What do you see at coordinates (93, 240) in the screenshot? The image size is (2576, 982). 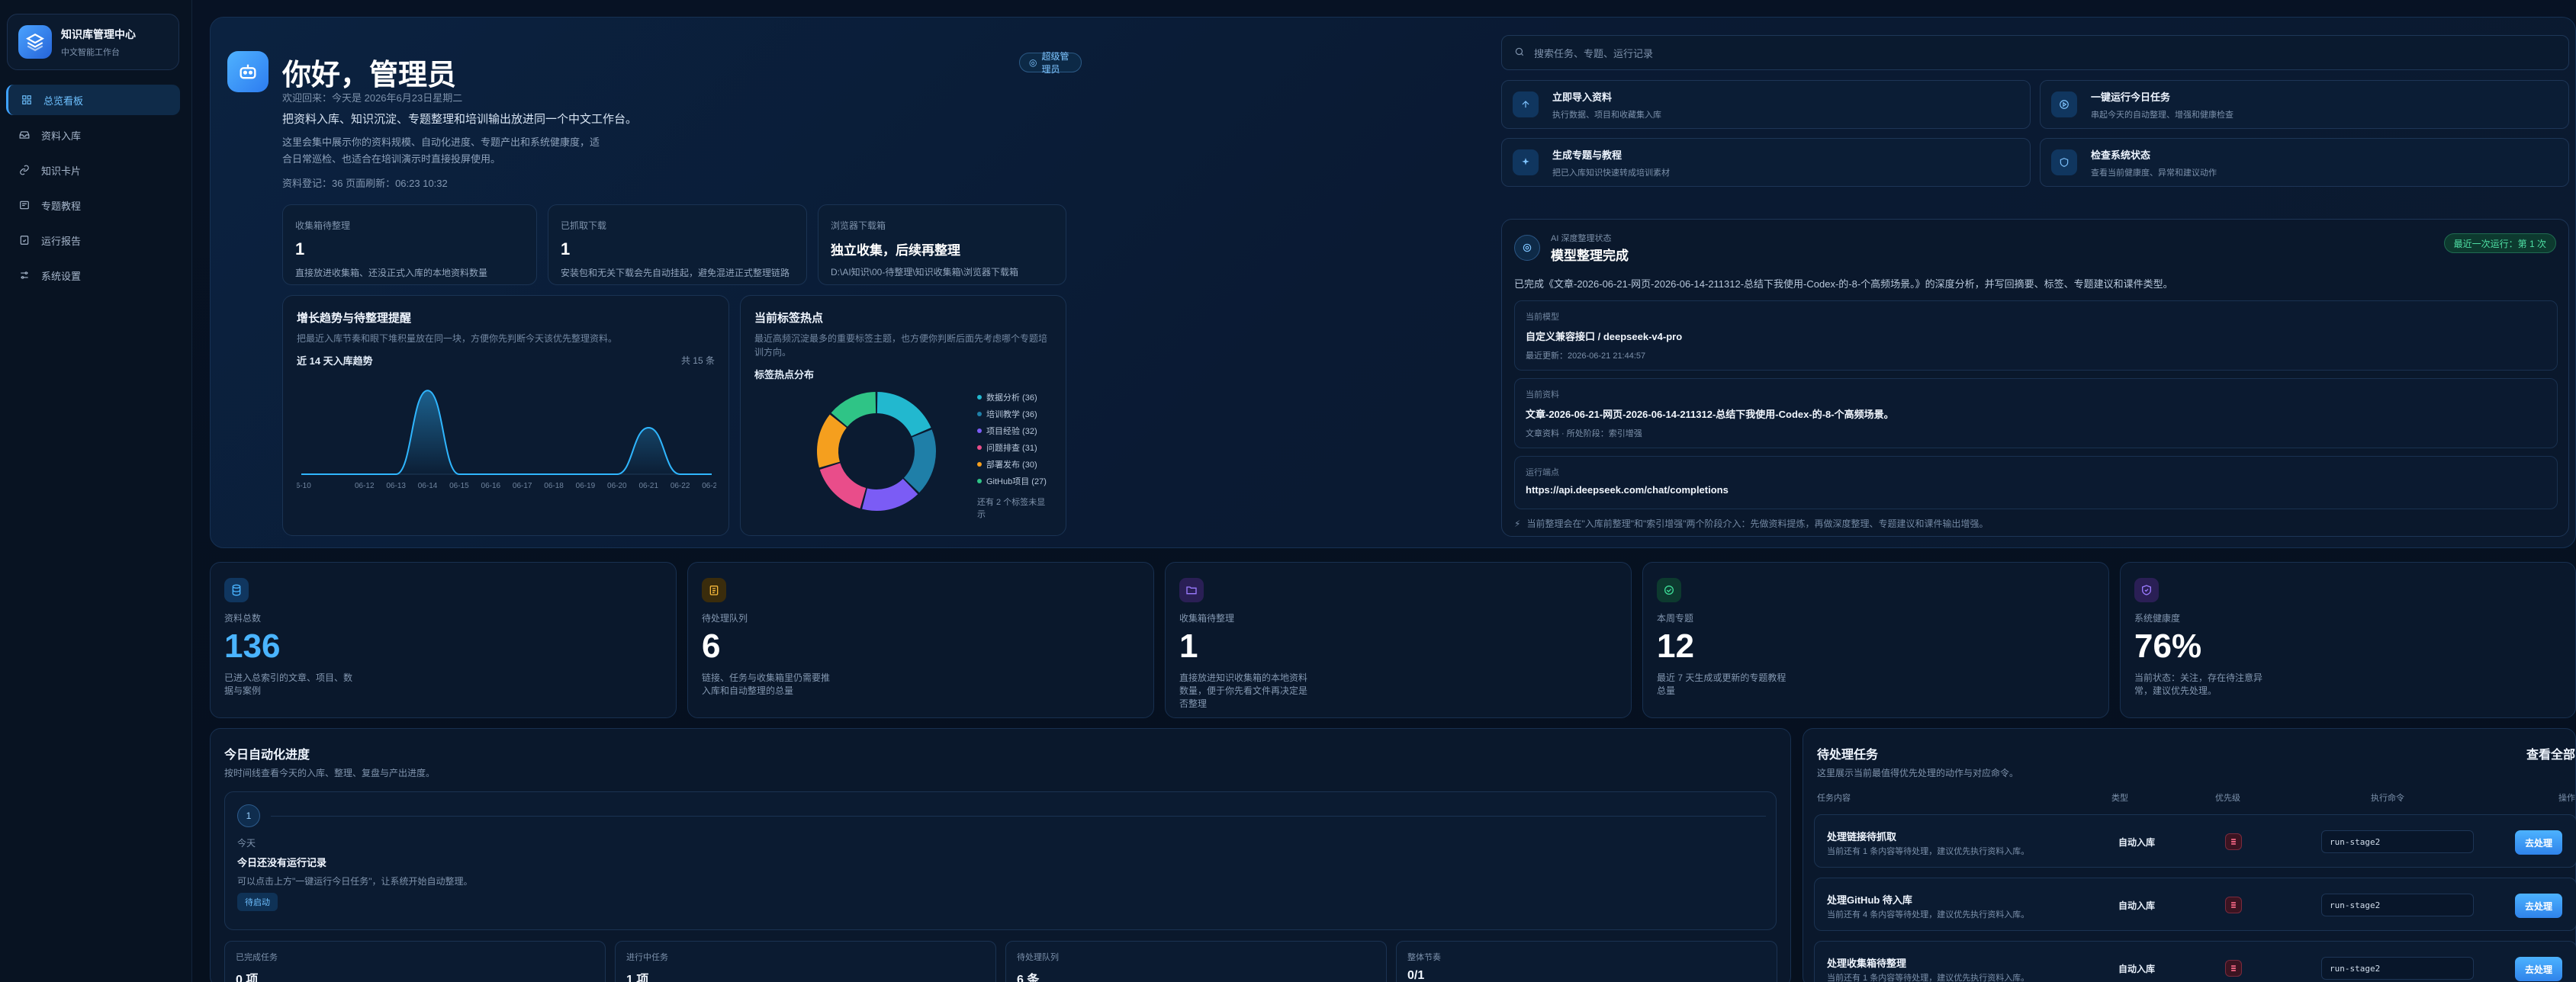 I see `sidebar-item-reports: 运行报告` at bounding box center [93, 240].